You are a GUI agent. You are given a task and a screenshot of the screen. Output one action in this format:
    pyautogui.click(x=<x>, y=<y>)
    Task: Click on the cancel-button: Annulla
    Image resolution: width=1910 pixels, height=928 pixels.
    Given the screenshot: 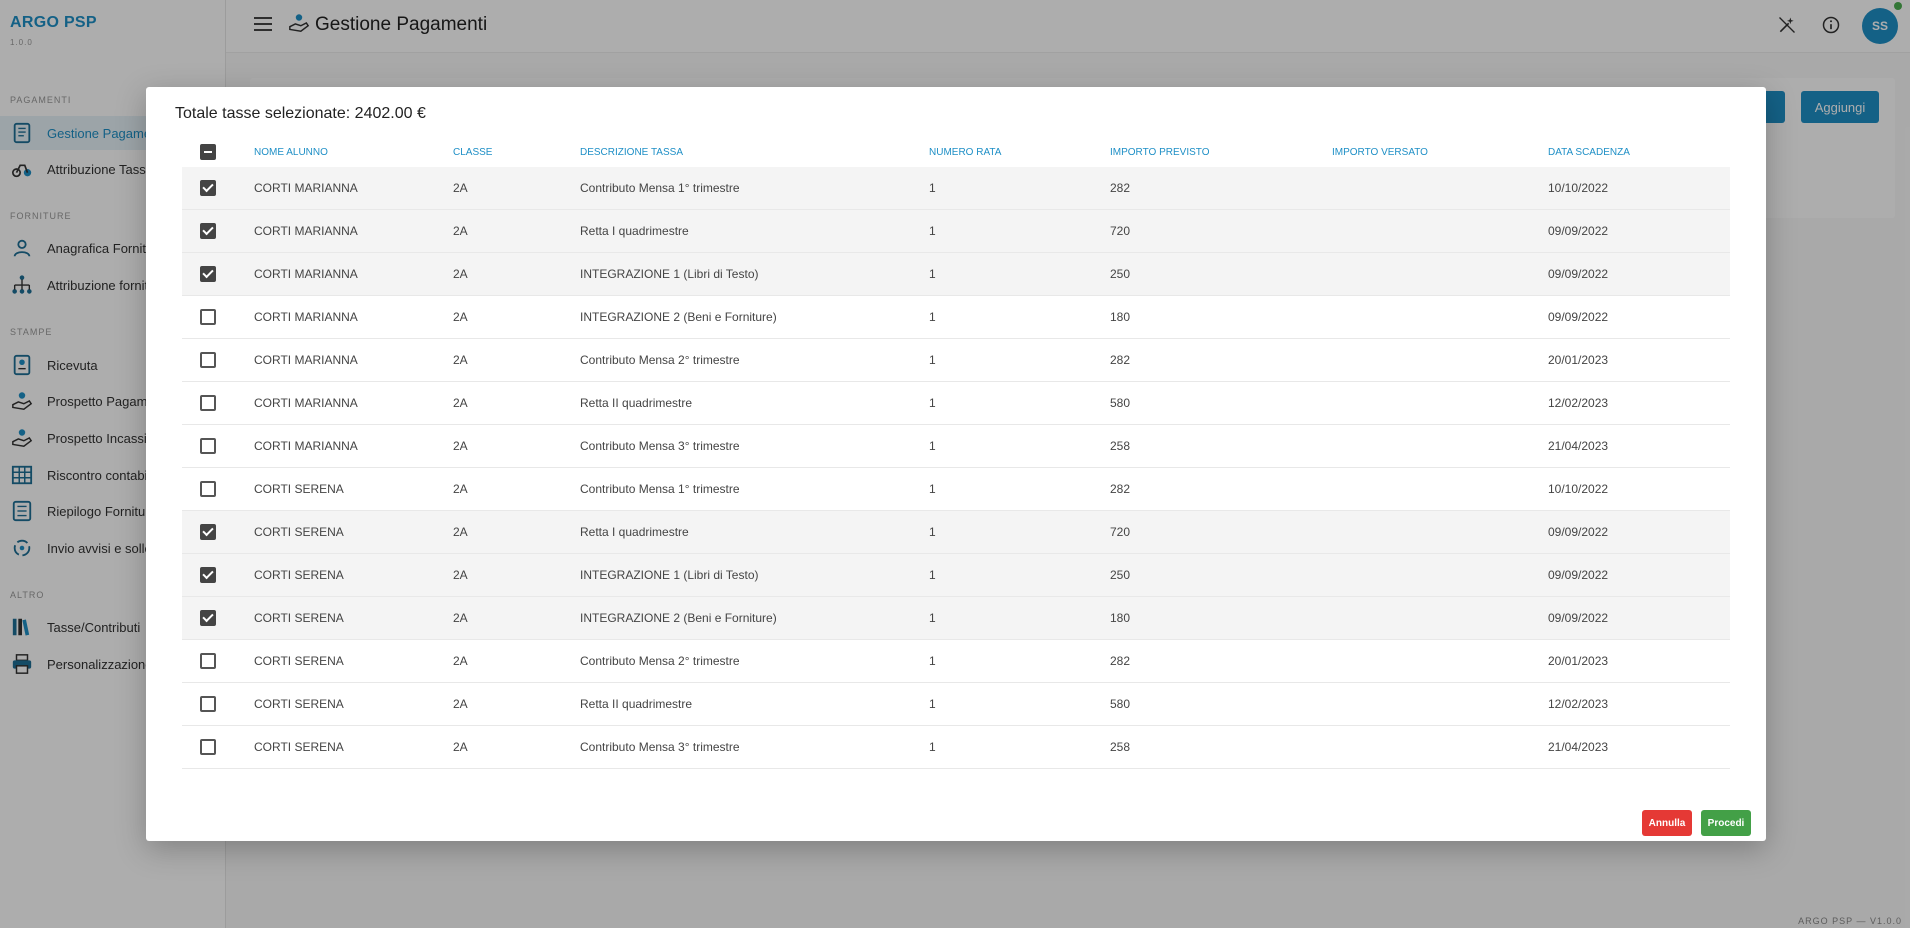 What is the action you would take?
    pyautogui.click(x=1667, y=823)
    